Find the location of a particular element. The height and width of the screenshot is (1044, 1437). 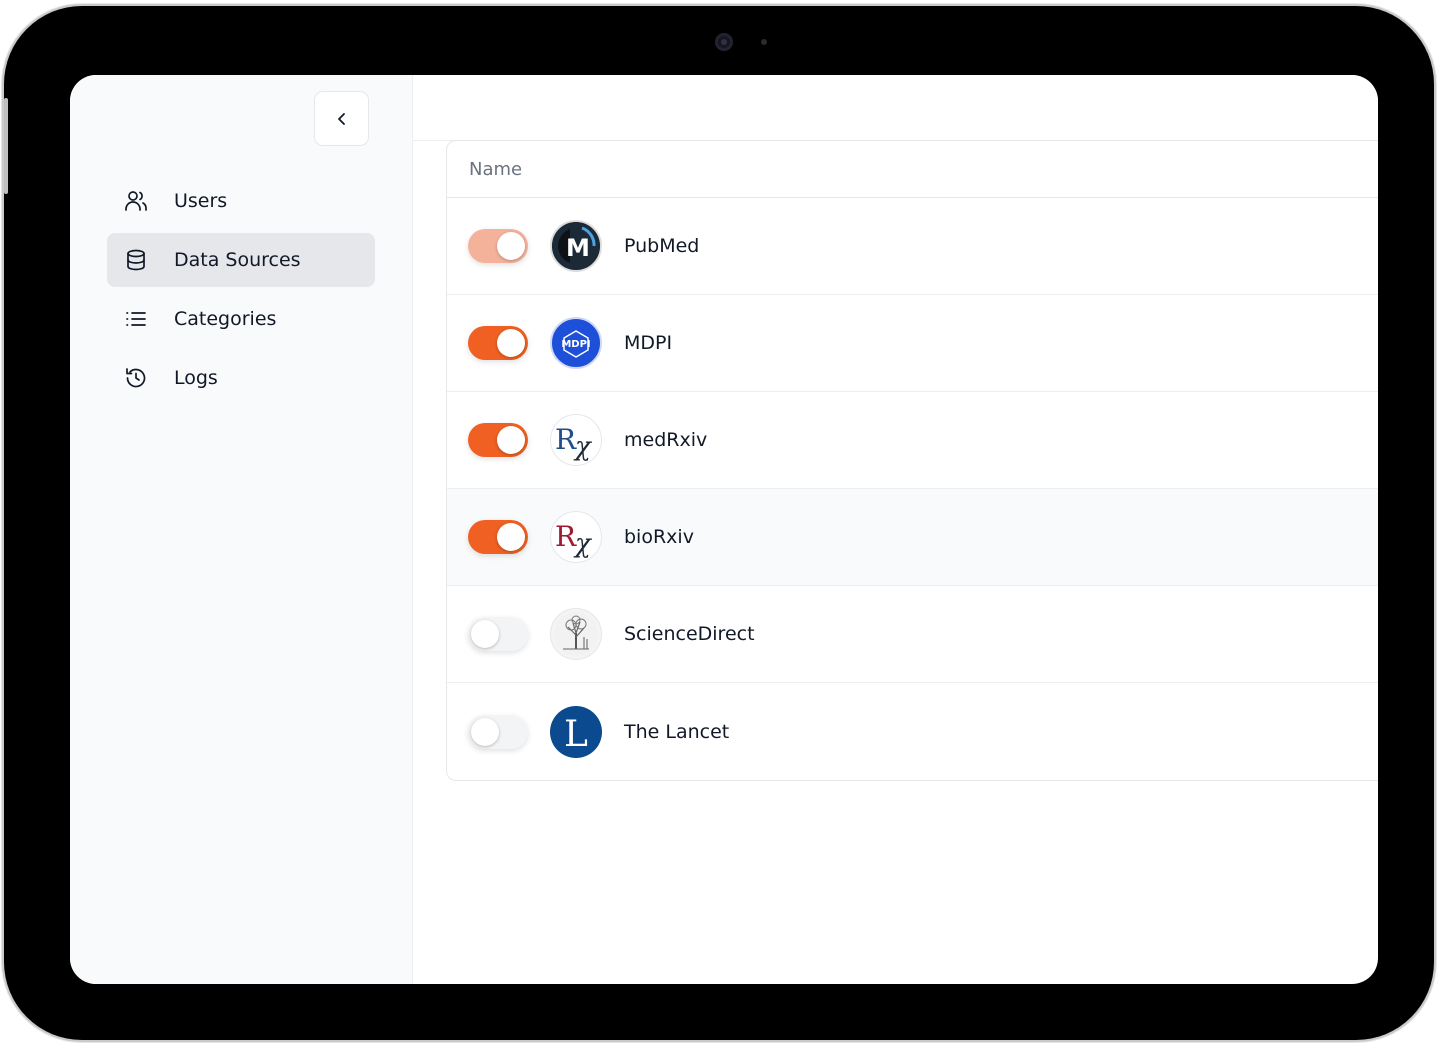

sciencedirect-logo is located at coordinates (576, 634).